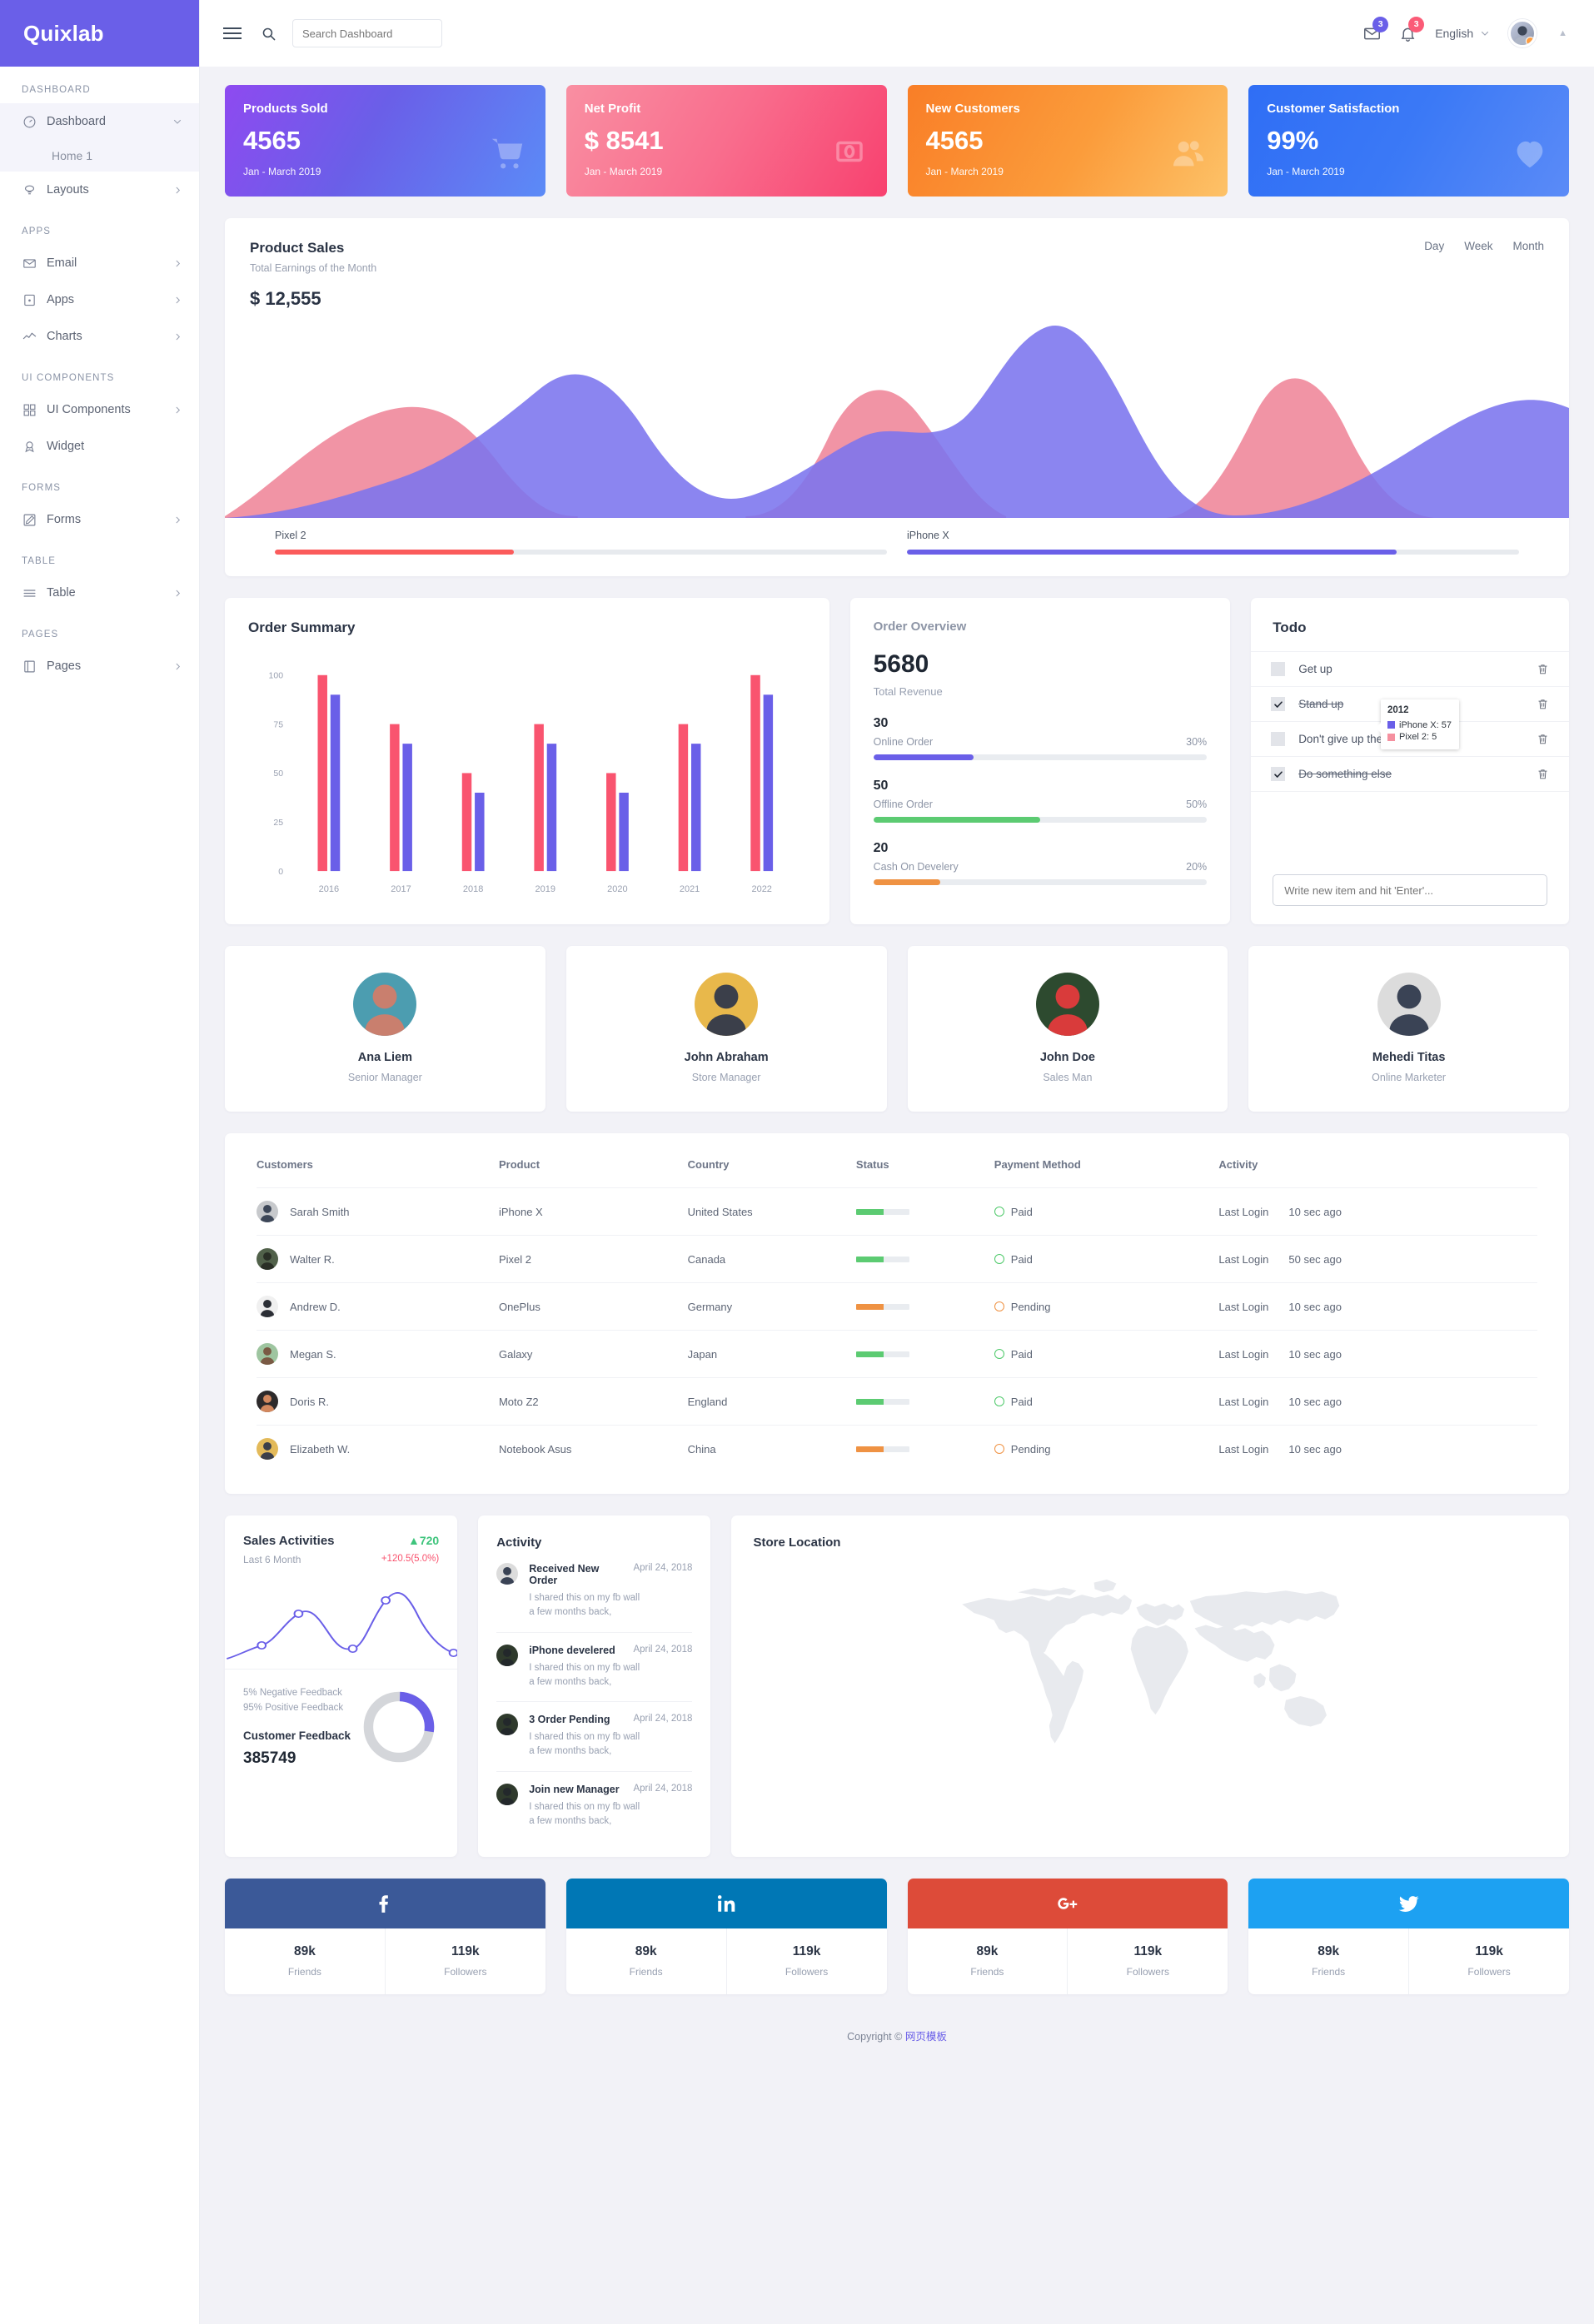 The height and width of the screenshot is (2324, 1594). Describe the element at coordinates (100, 33) in the screenshot. I see `brand-logo: Quixlab` at that location.